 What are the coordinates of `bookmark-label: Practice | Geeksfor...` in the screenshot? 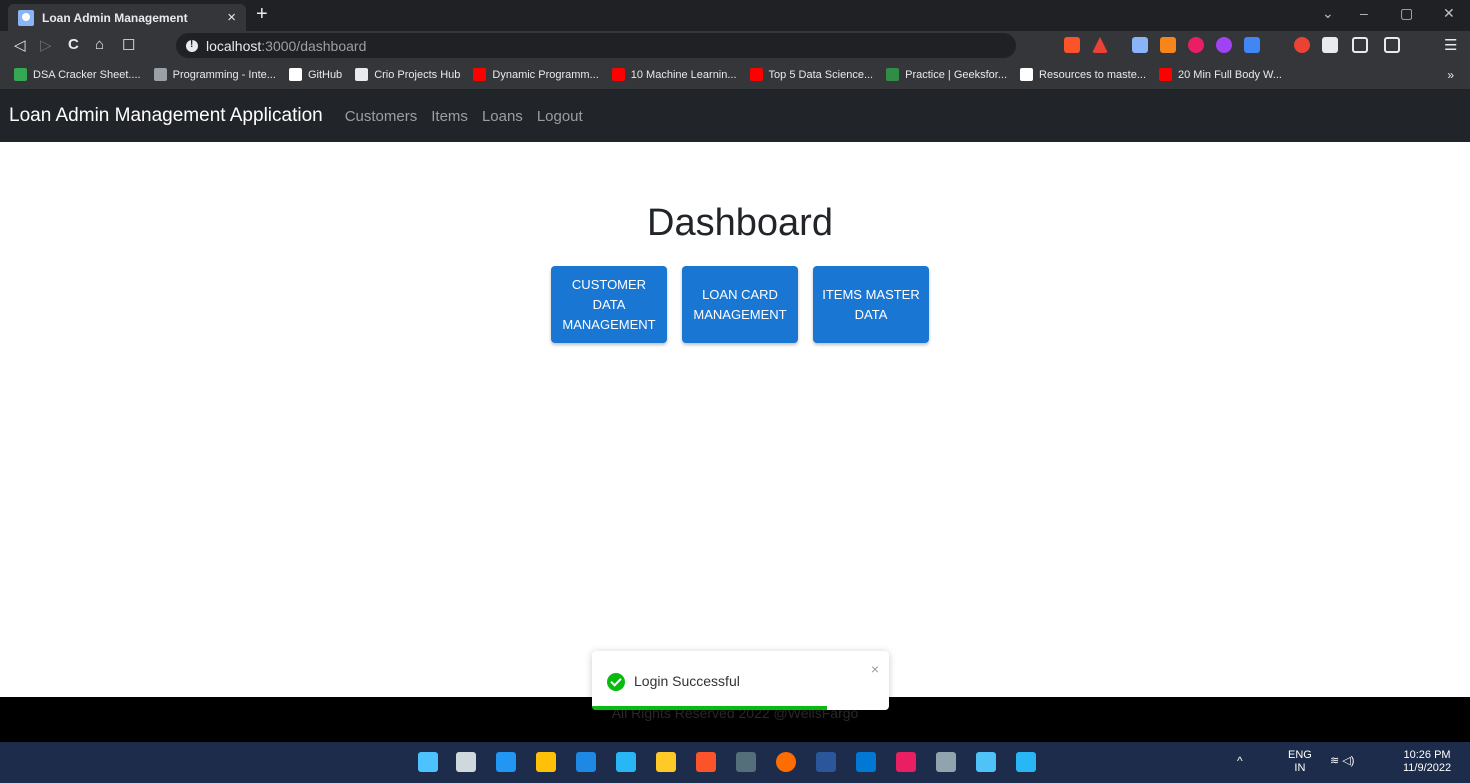 It's located at (956, 74).